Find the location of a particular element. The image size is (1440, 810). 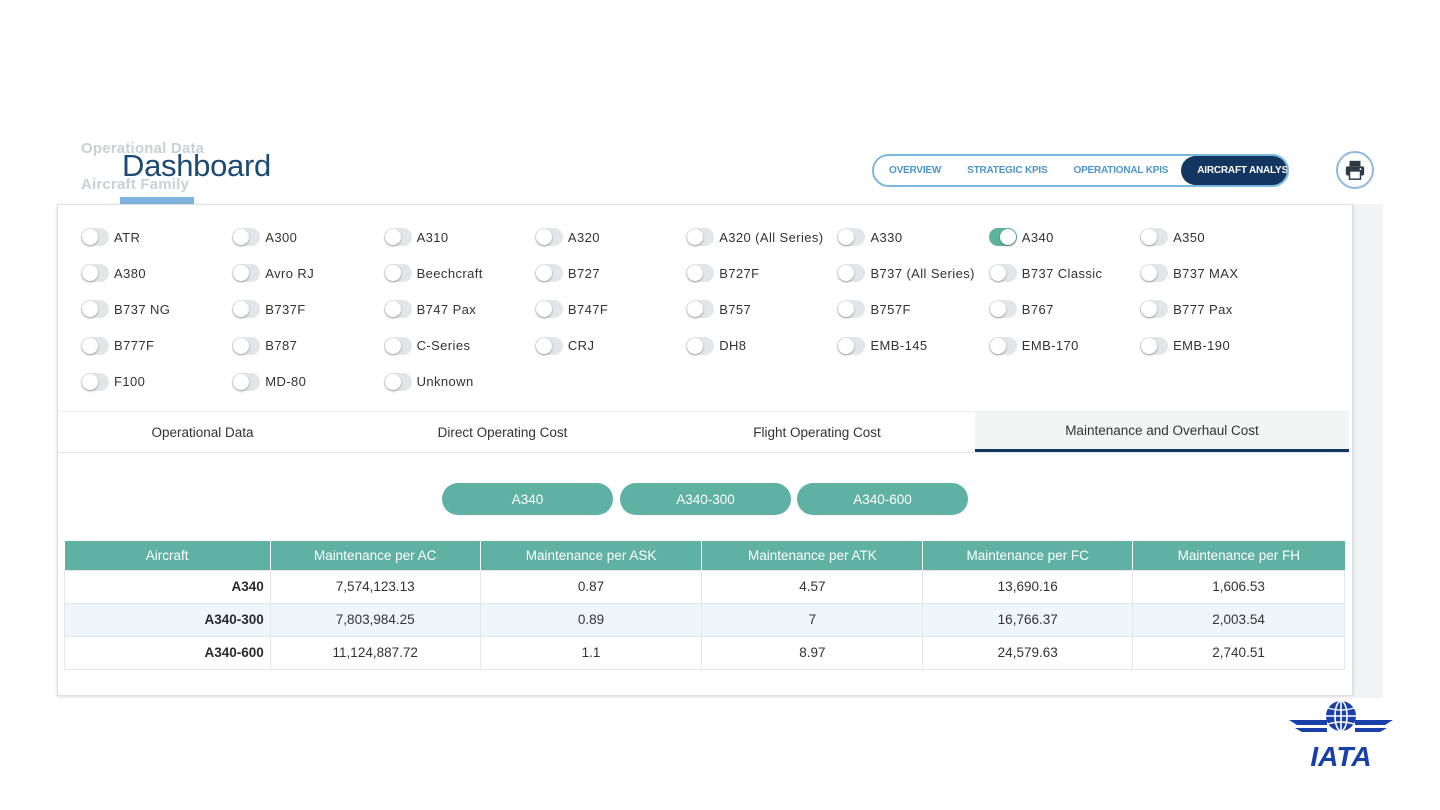

aircraft-toggle-md-80: MD-80 is located at coordinates (307, 381).